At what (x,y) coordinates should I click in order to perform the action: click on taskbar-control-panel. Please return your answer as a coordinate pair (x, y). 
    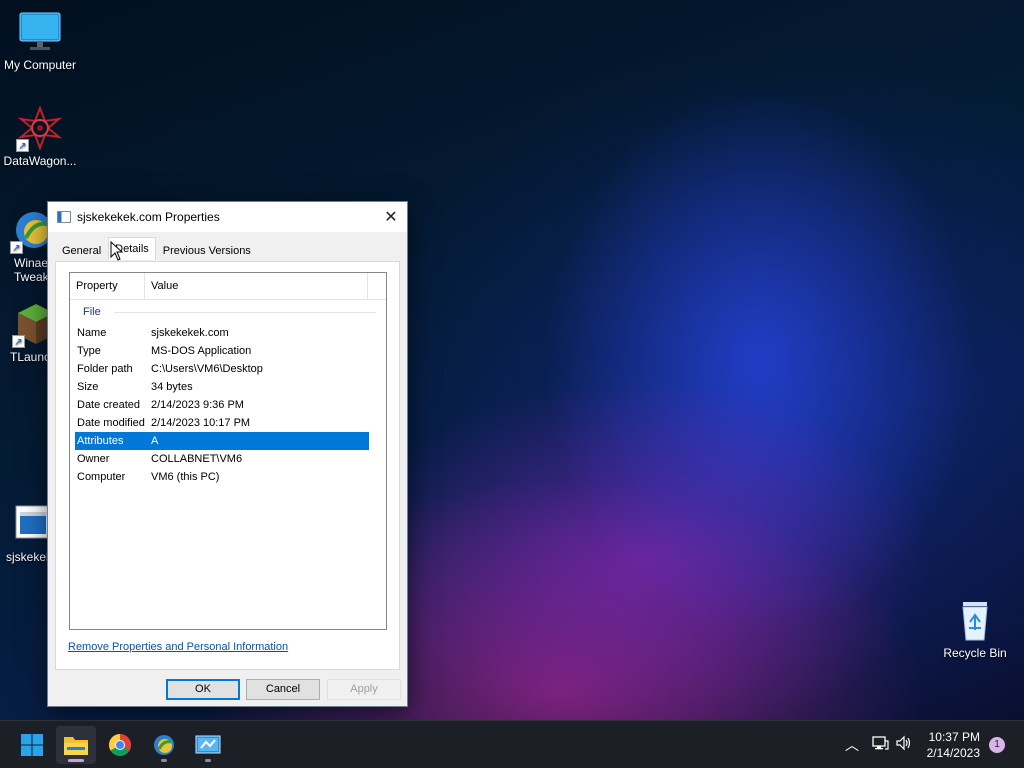
    Looking at the image, I should click on (208, 745).